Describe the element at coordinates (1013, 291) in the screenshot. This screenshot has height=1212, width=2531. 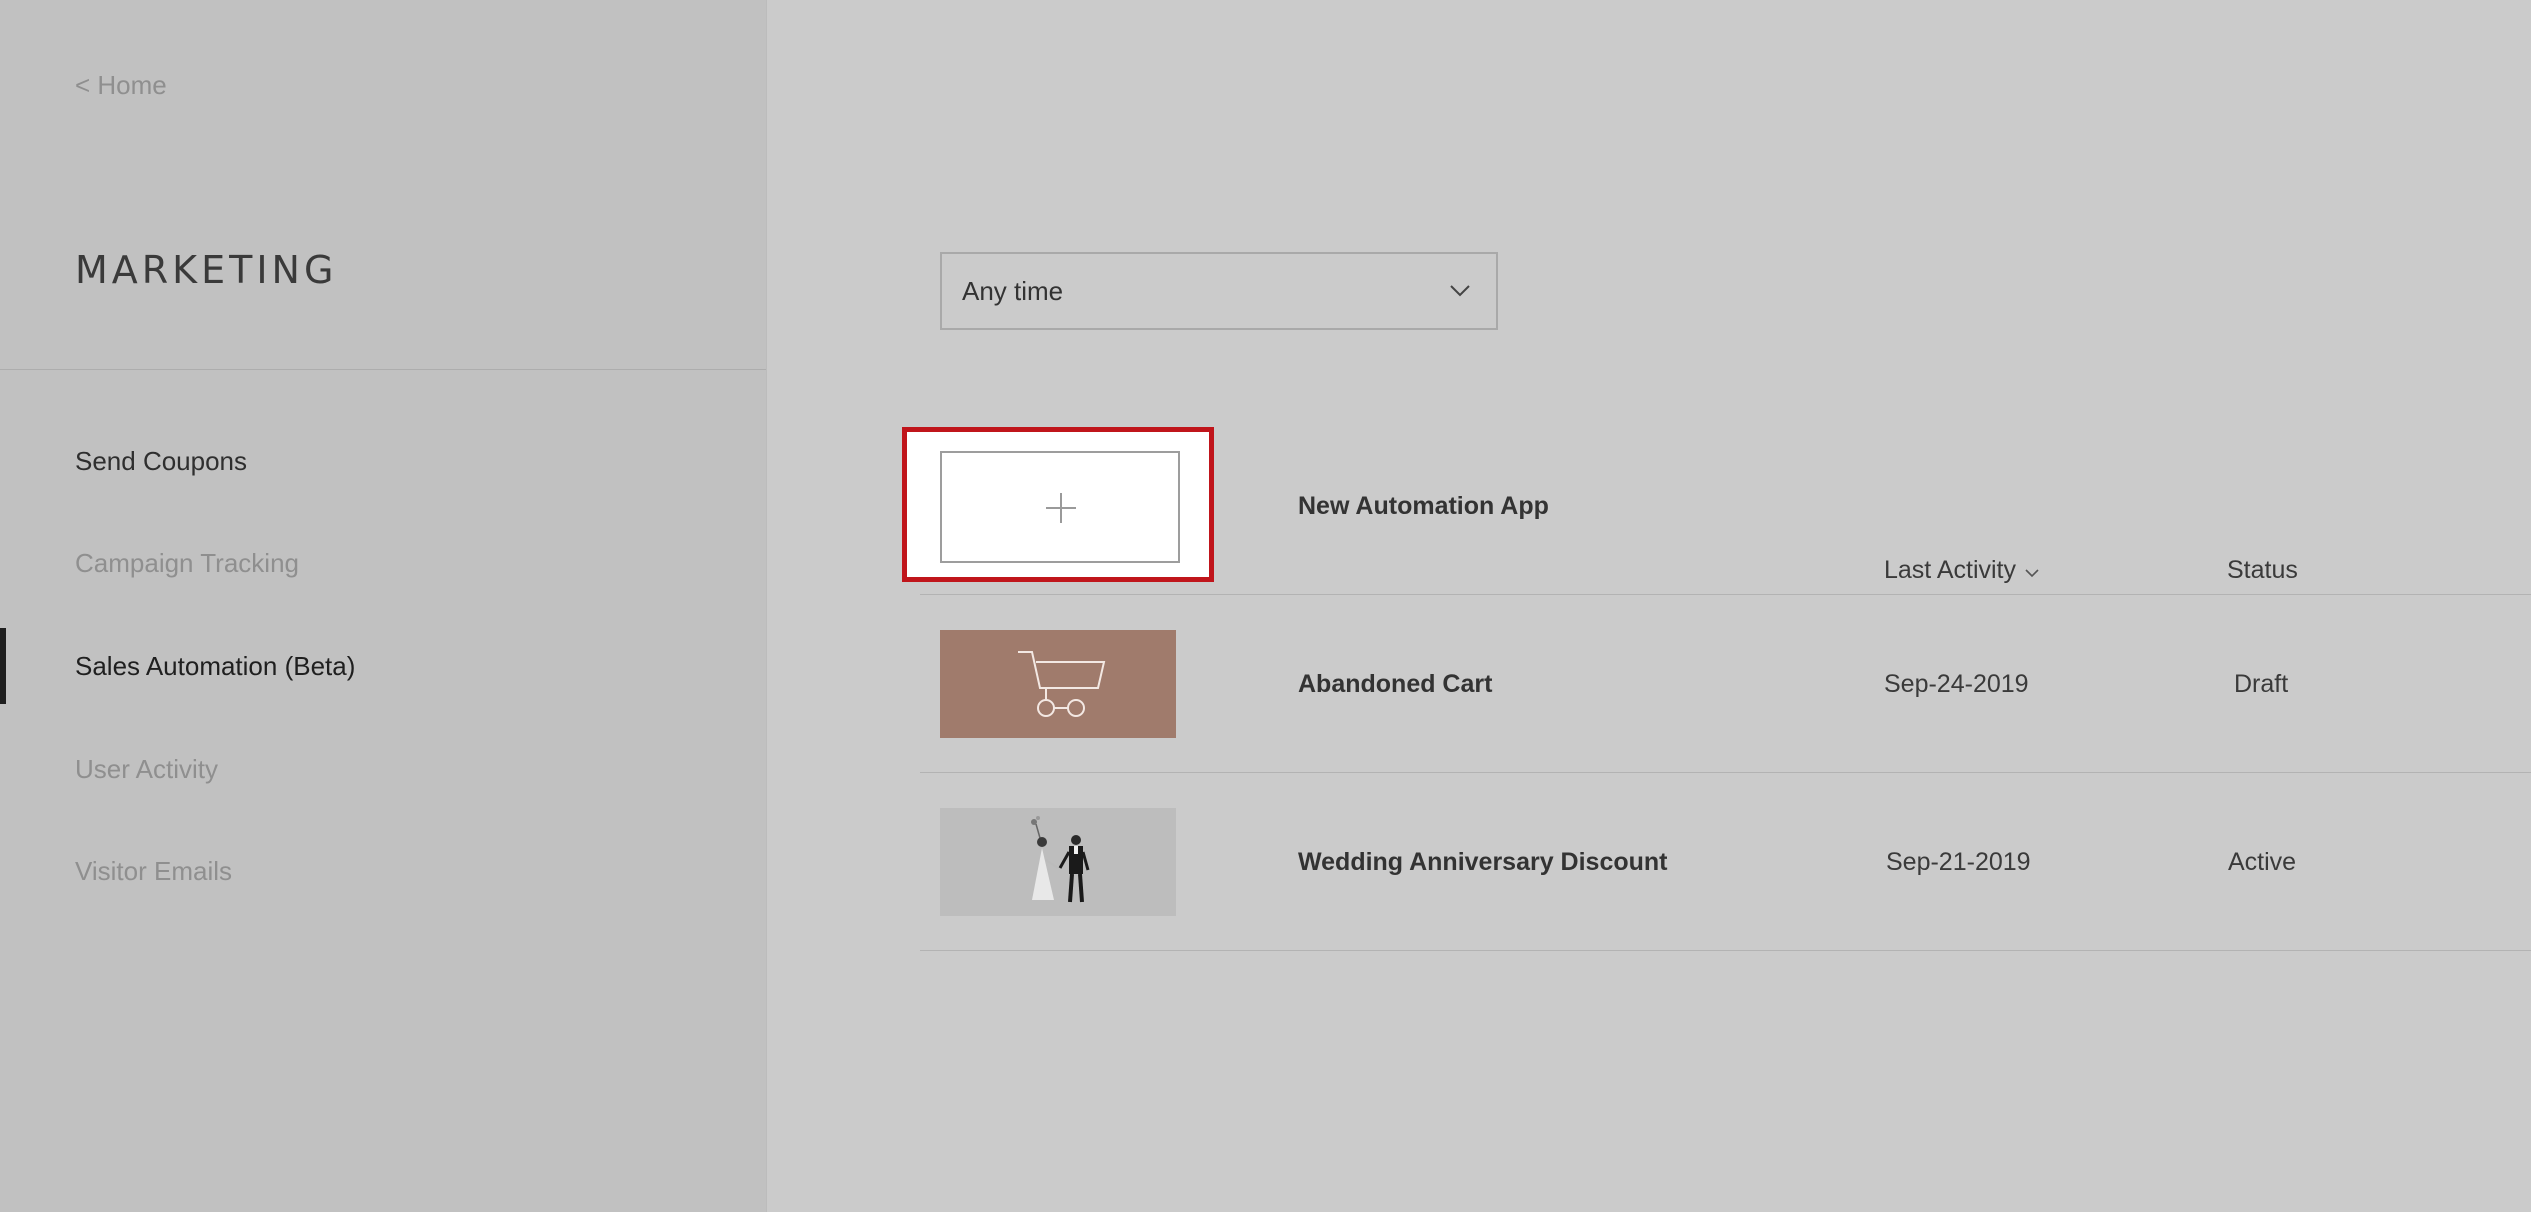
I see `time-filter-value: Any time` at that location.